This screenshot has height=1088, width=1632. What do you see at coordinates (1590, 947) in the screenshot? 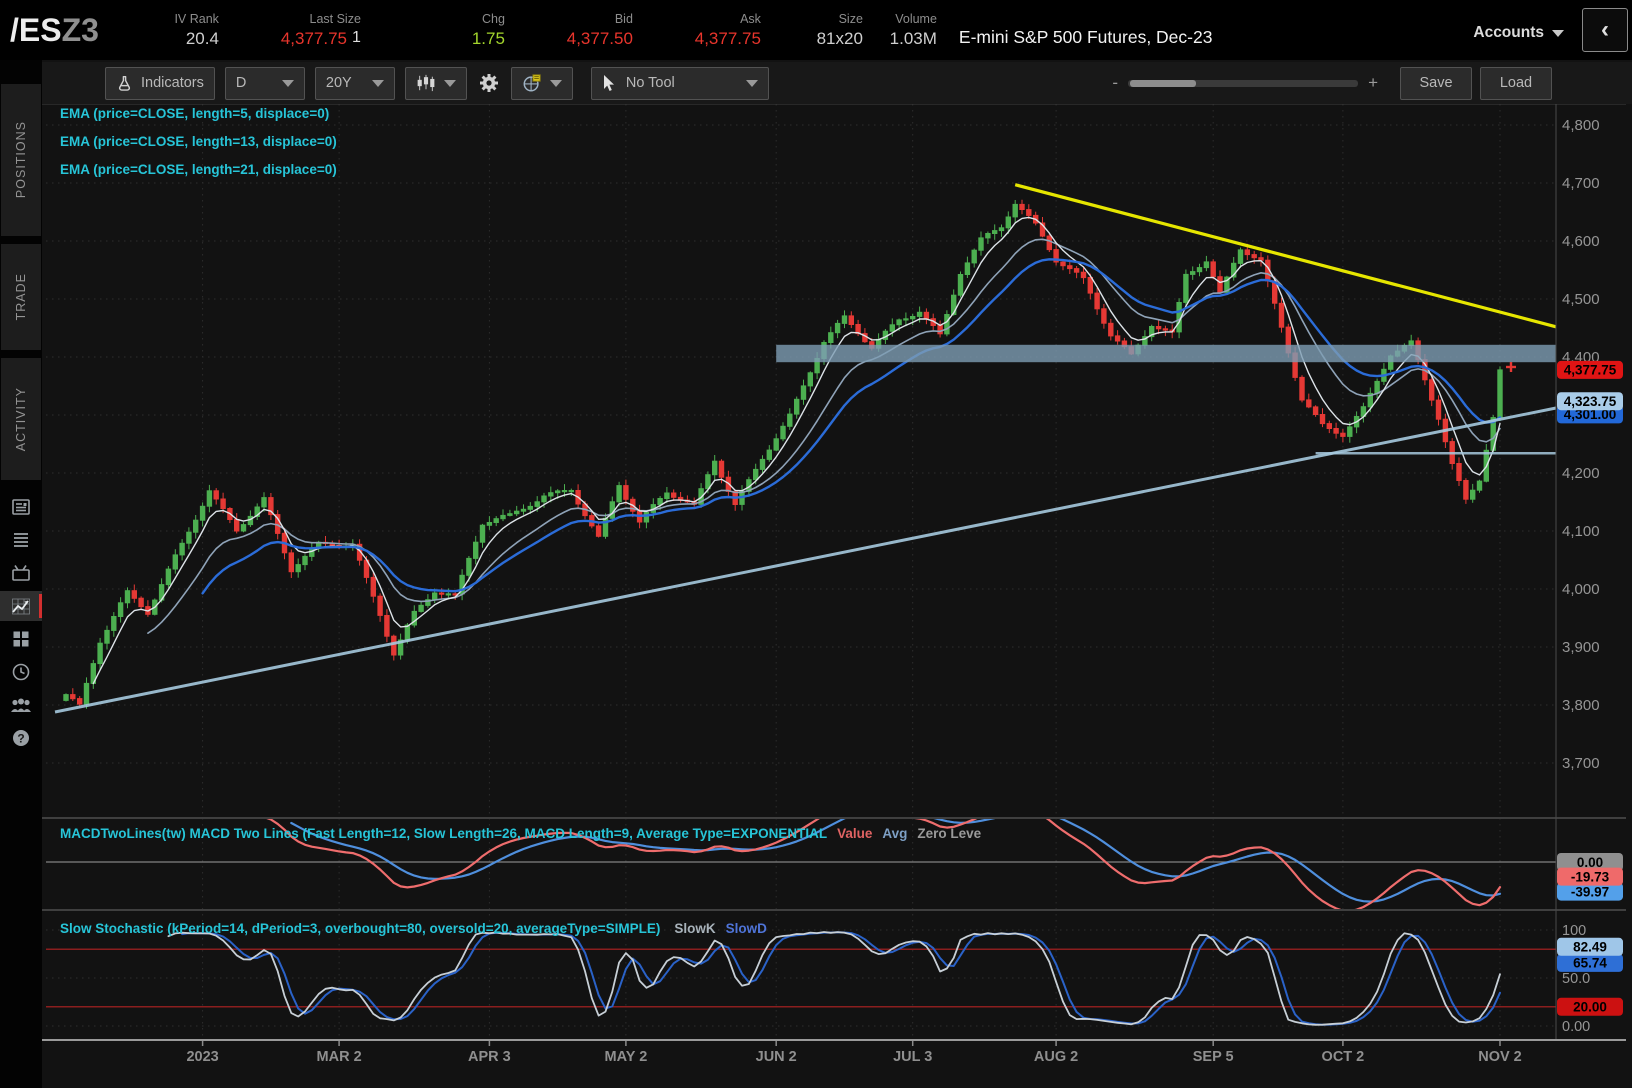
I see `svg-text: 82.49` at bounding box center [1590, 947].